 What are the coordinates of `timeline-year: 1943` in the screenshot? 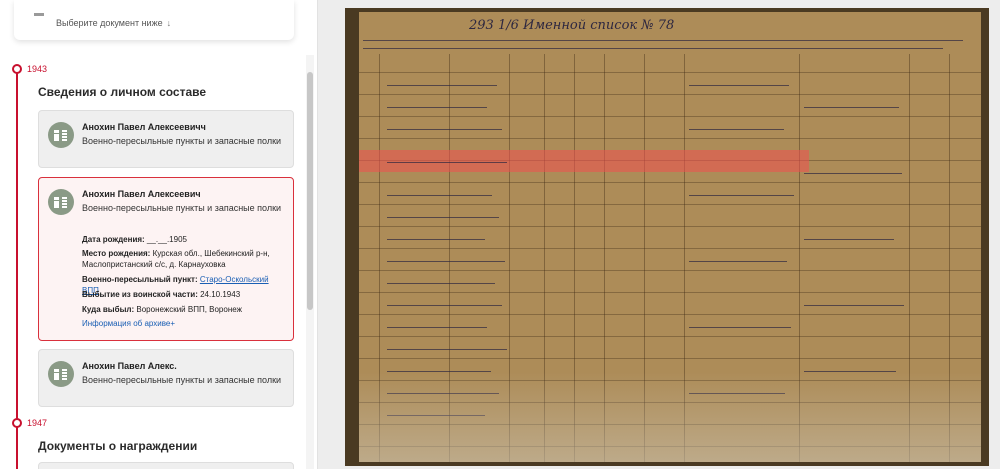 It's located at (37, 69).